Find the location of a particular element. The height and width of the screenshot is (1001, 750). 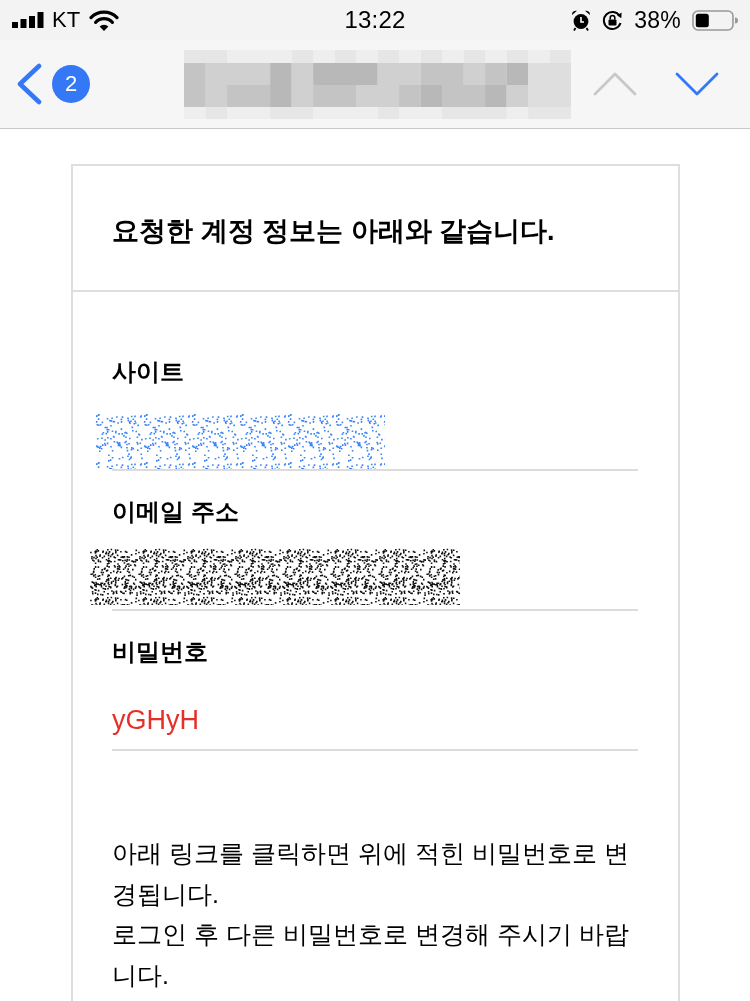

down-button is located at coordinates (697, 84).